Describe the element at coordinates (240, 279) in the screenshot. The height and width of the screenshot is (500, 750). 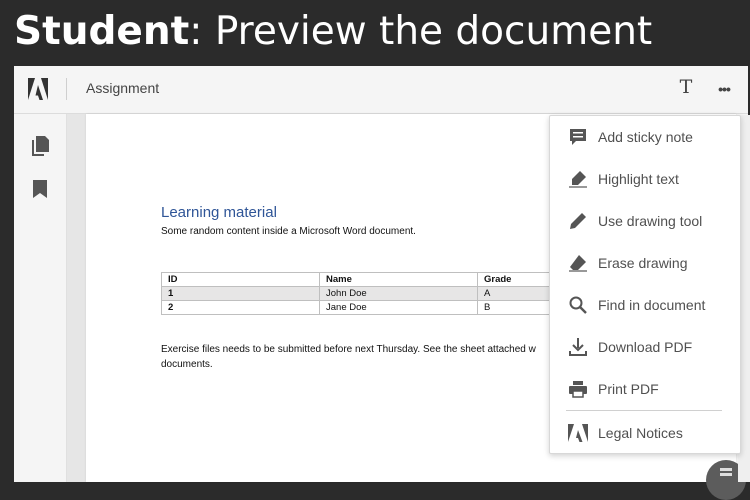
I see `table-header-cell: ID` at that location.